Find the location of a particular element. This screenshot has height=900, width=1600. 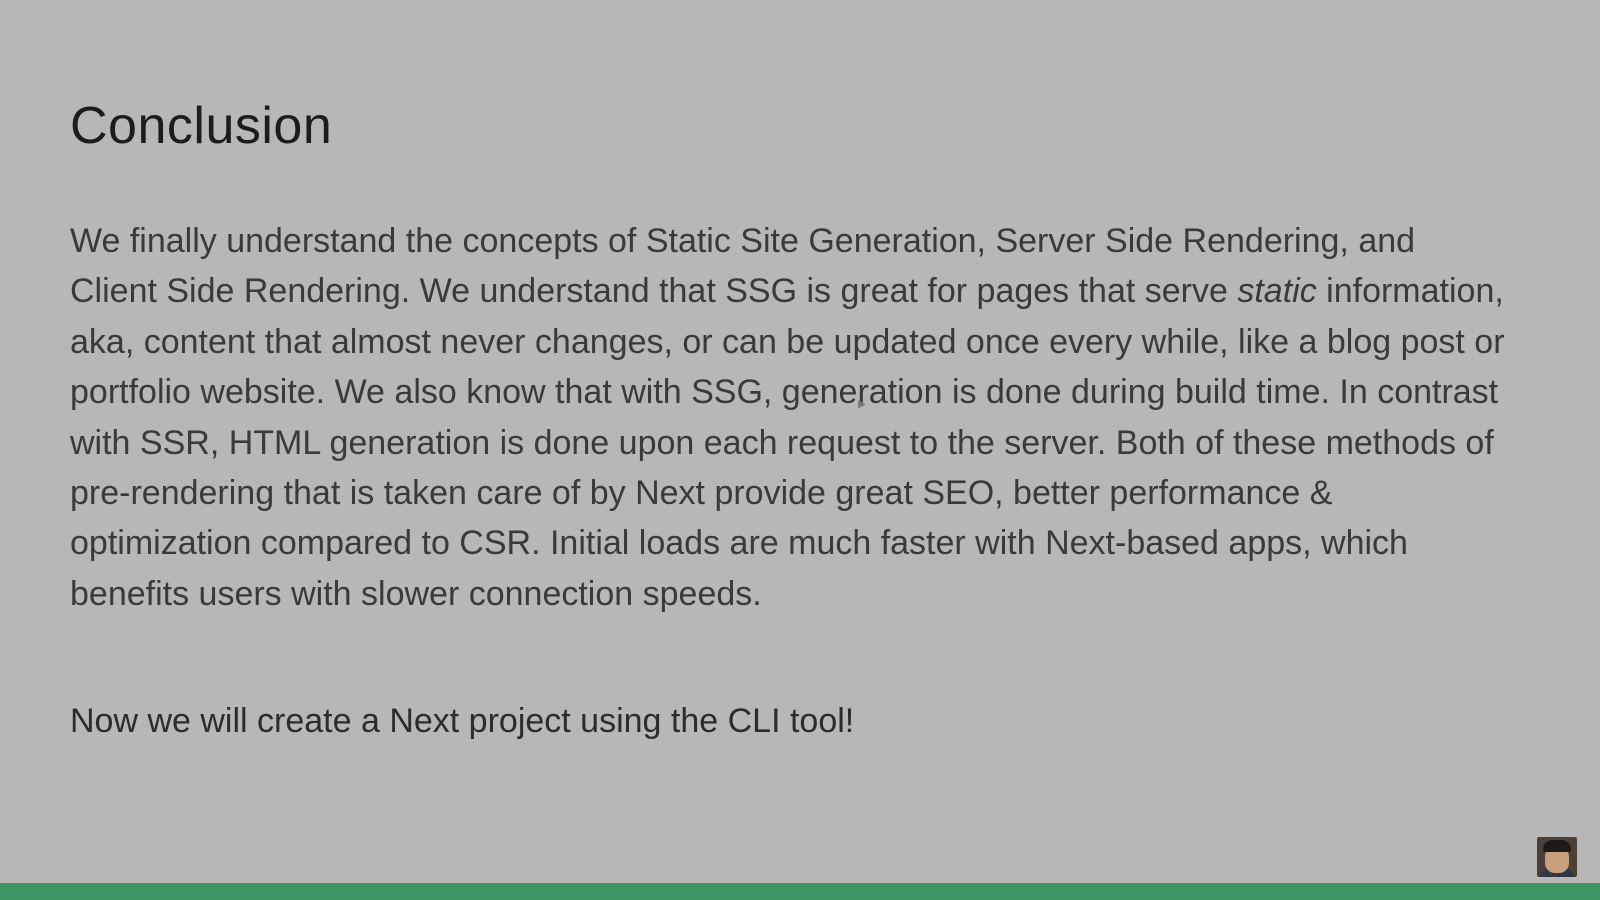

presenter-webcam is located at coordinates (1557, 857).